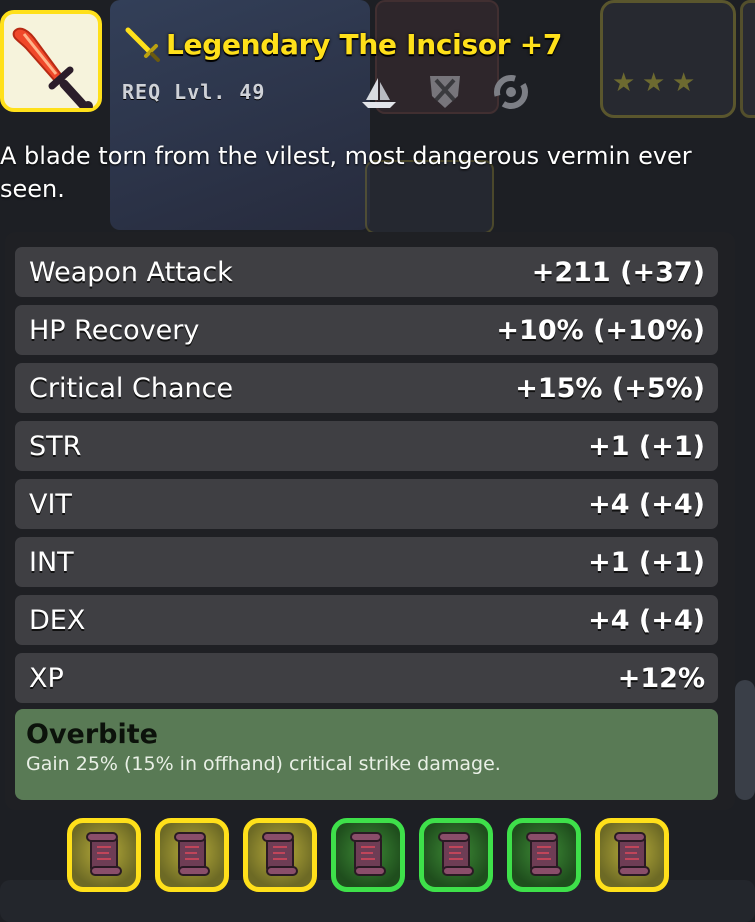 Image resolution: width=755 pixels, height=922 pixels. Describe the element at coordinates (366, 678) in the screenshot. I see `stat-row-xp: XP +12%` at that location.